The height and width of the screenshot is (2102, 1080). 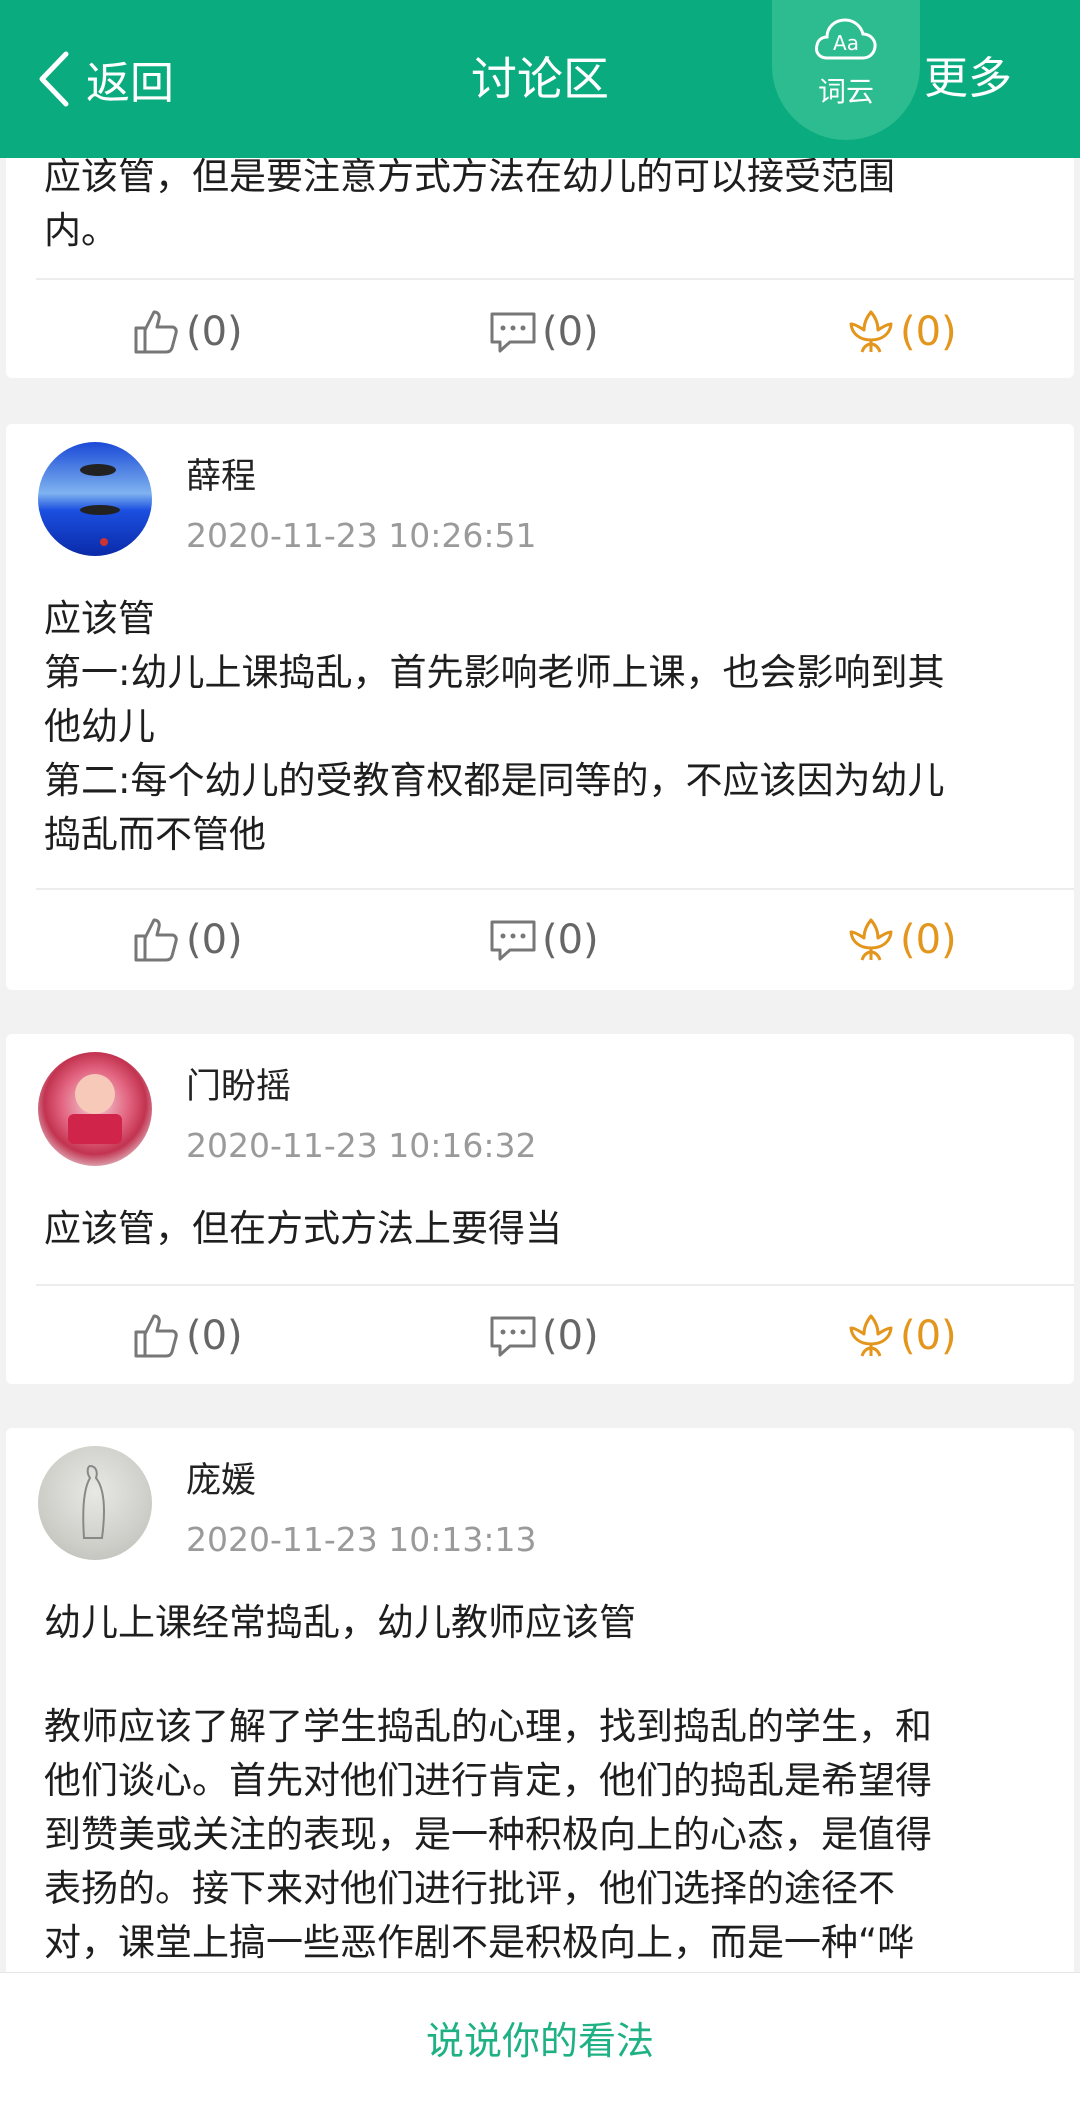 I want to click on cloud-icon-text: Aa, so click(x=846, y=43).